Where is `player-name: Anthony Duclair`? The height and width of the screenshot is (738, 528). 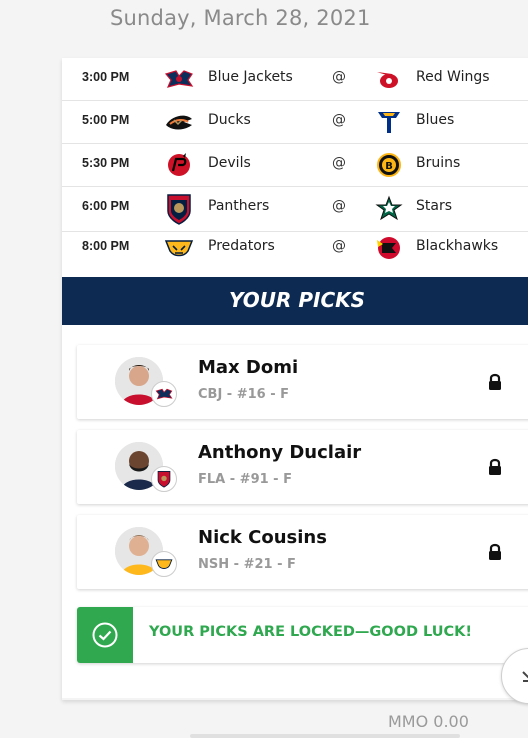
player-name: Anthony Duclair is located at coordinates (280, 452).